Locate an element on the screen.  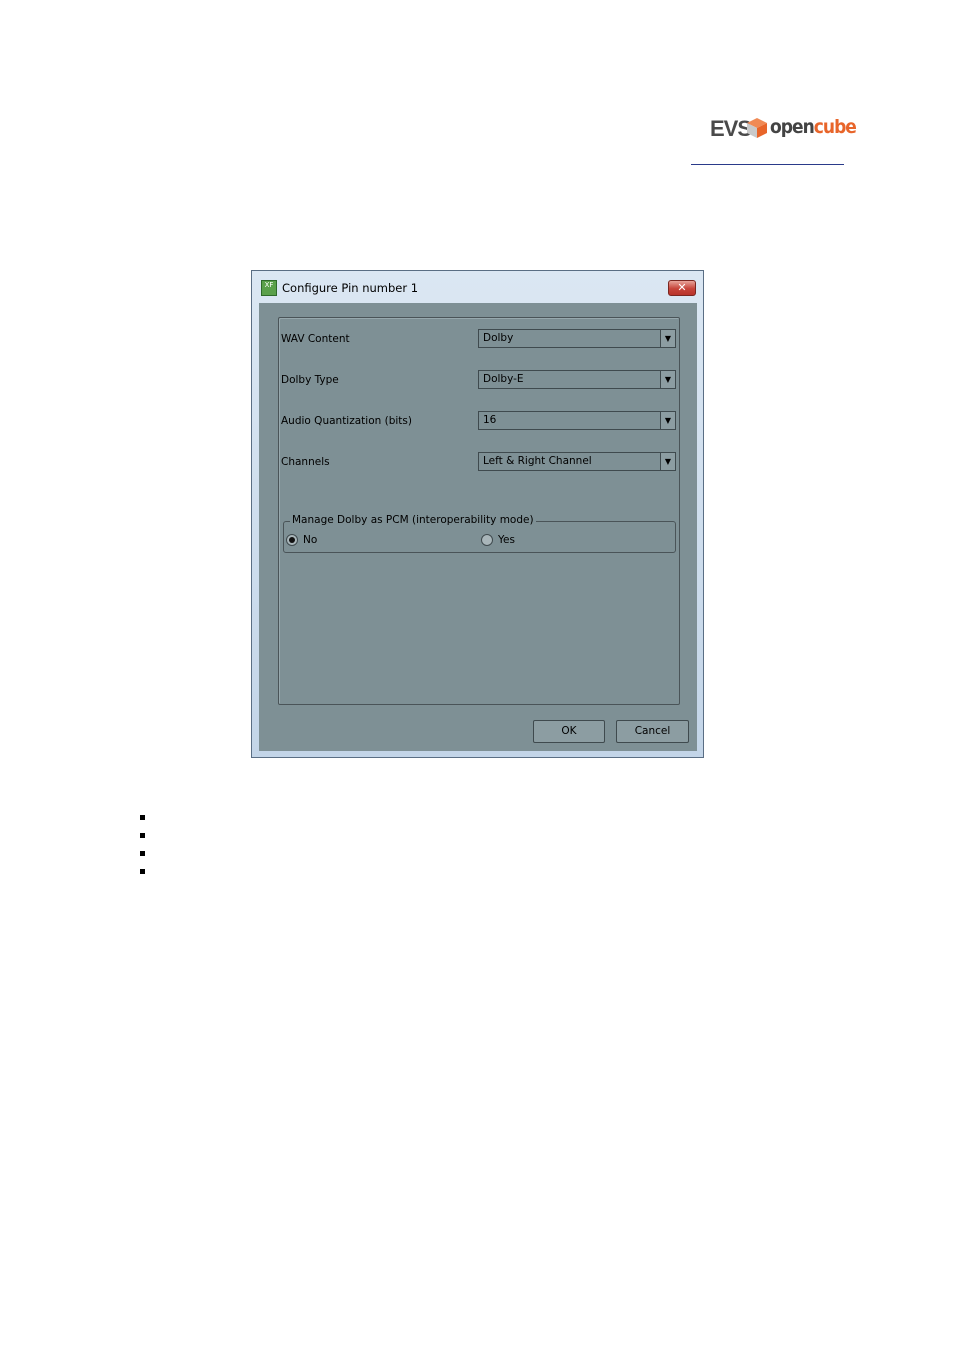
logo-opencube-text: opencube is located at coordinates (813, 127).